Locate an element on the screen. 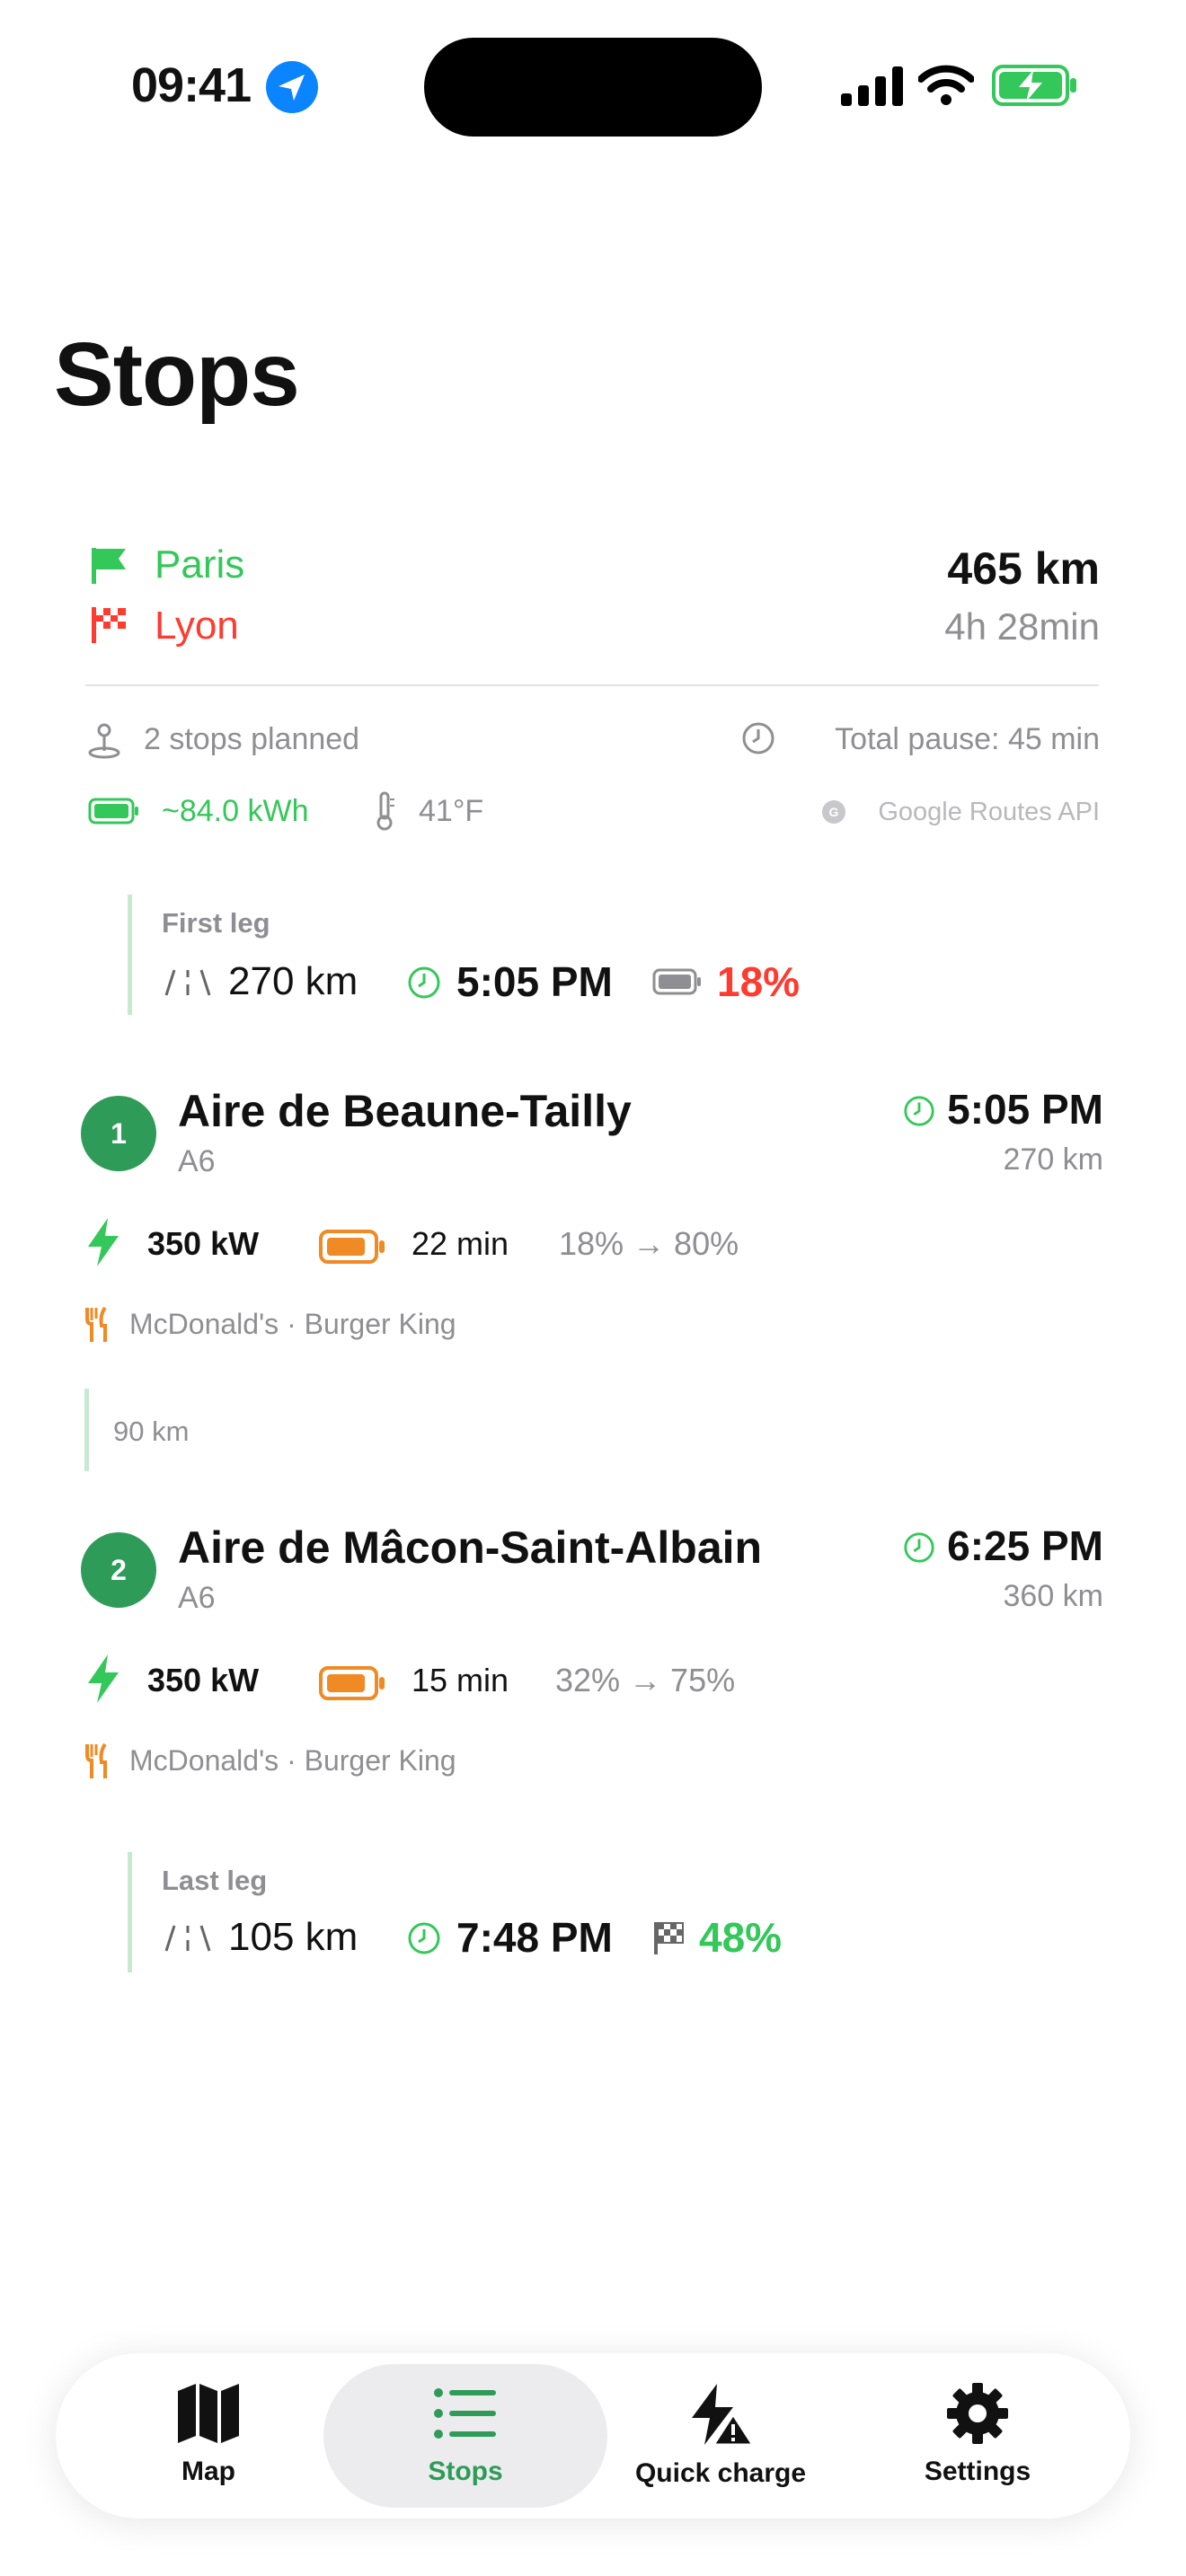  checkered-flag-icon is located at coordinates (669, 1938).